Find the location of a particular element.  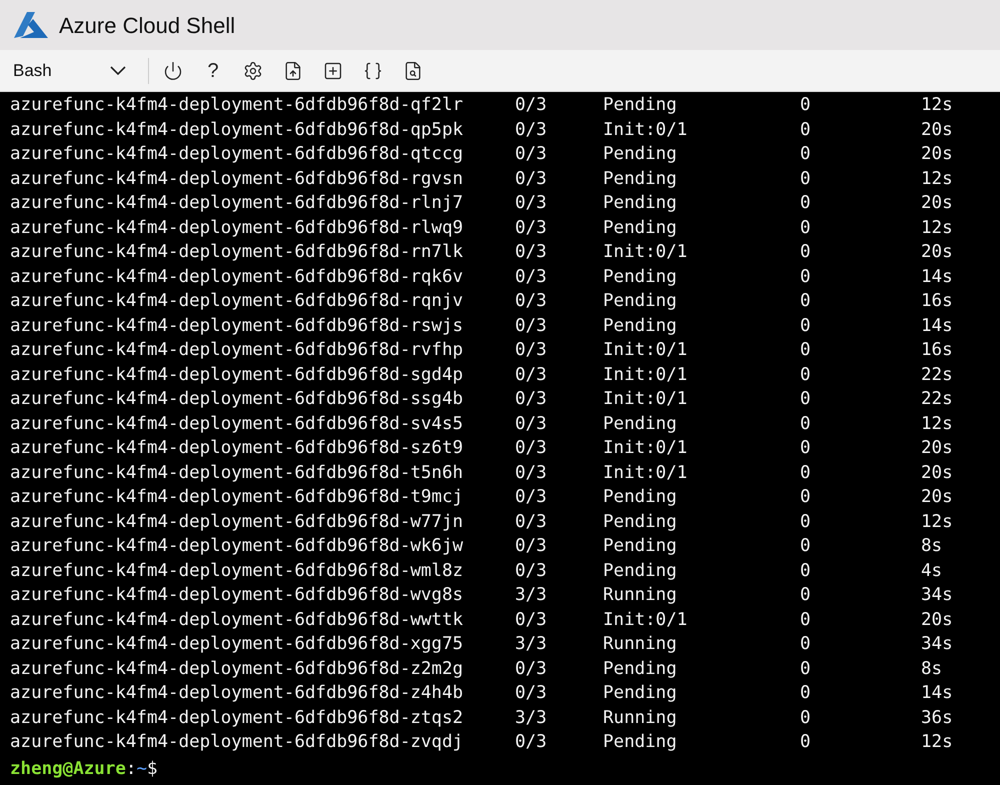

pod-name: azurefunc-k4fm4-deployment-6dfdb96f8d-ssg4b is located at coordinates (237, 399).